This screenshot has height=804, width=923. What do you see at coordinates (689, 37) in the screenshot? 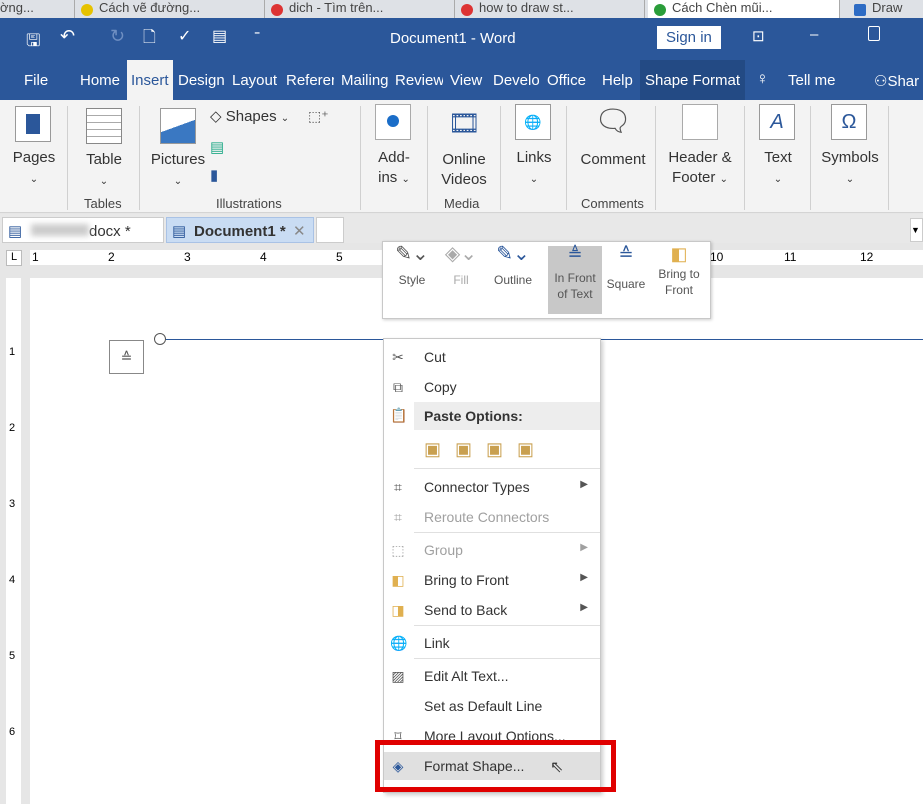
I see `sign-in-button: Sign in` at bounding box center [689, 37].